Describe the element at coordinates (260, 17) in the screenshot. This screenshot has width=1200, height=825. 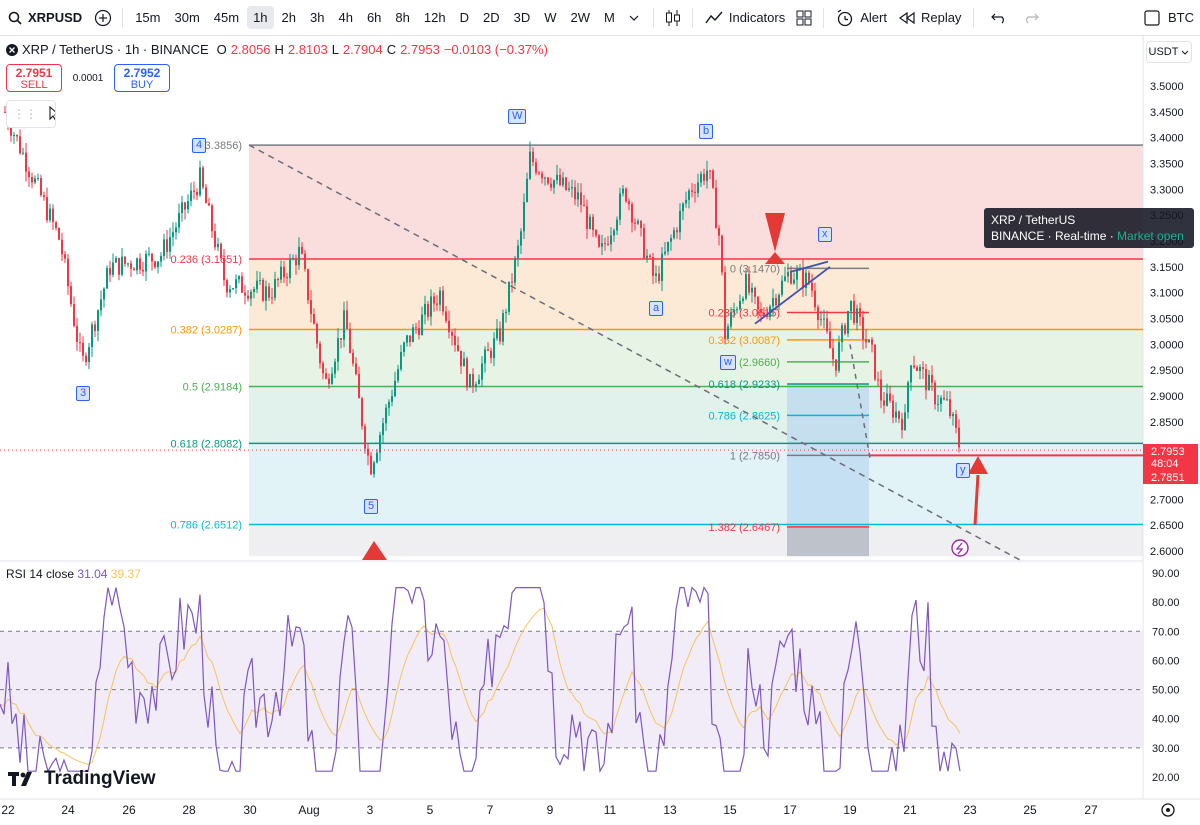
I see `interval-1h: 1h` at that location.